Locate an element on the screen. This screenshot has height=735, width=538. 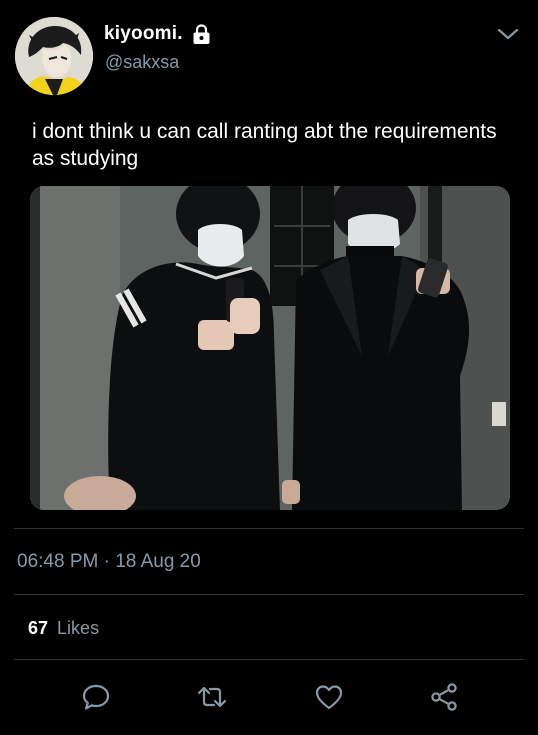
user-handle: @sakxsa is located at coordinates (142, 62).